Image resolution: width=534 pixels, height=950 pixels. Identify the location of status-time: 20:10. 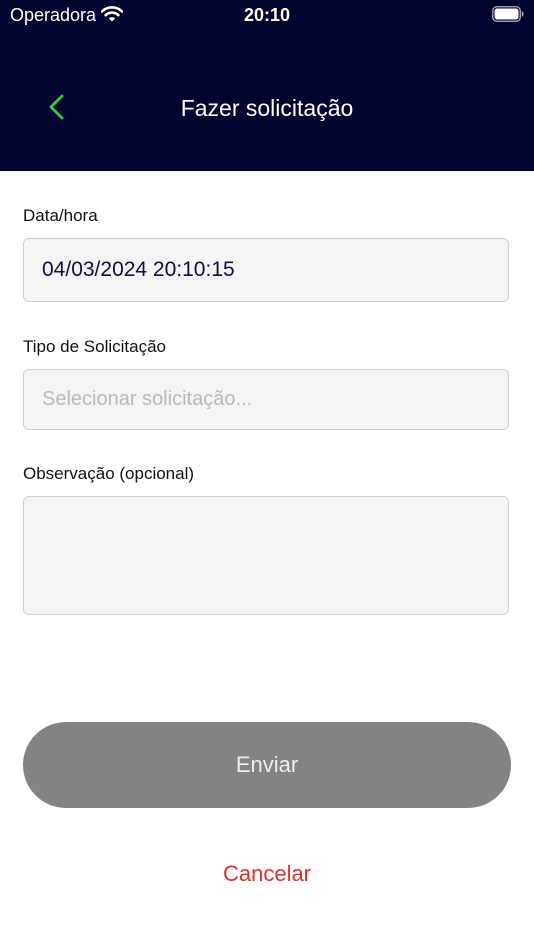
(267, 15).